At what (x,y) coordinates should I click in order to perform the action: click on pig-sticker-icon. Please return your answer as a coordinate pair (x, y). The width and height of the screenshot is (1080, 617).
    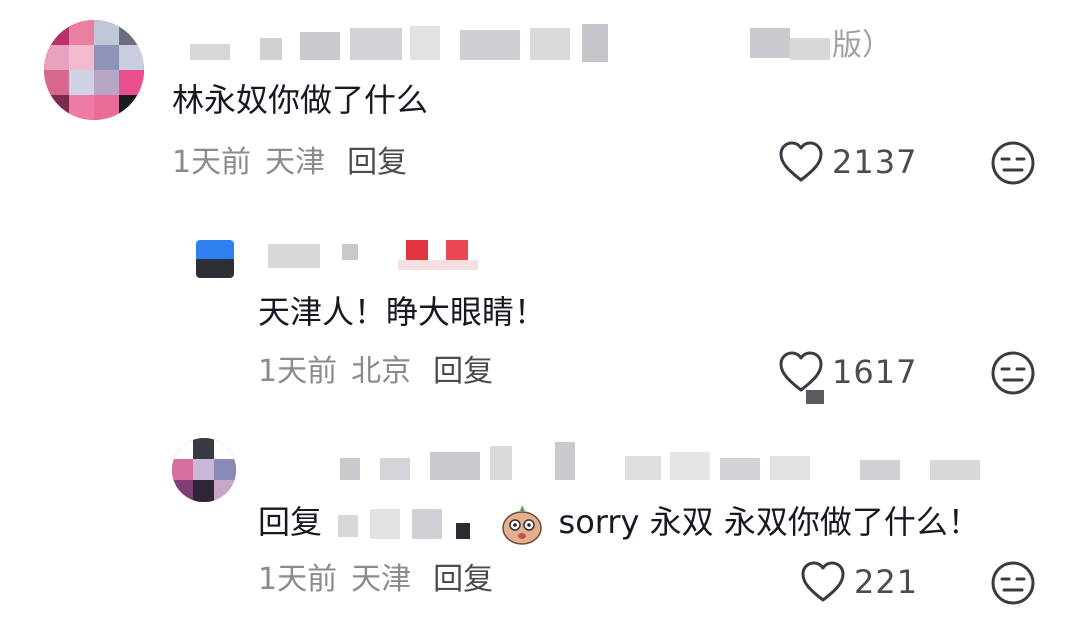
    Looking at the image, I should click on (522, 524).